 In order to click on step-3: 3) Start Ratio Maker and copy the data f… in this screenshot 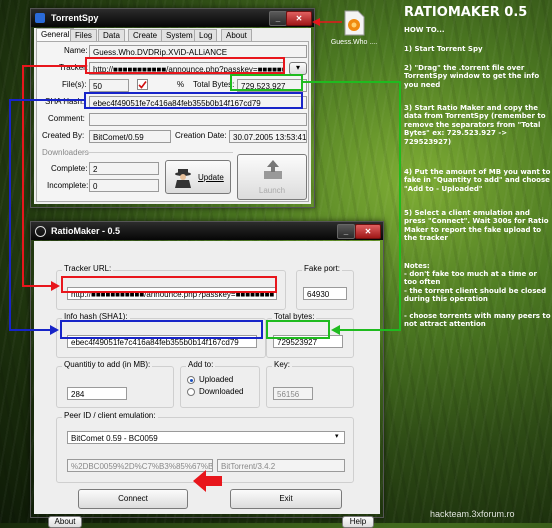, I will do `click(475, 125)`.